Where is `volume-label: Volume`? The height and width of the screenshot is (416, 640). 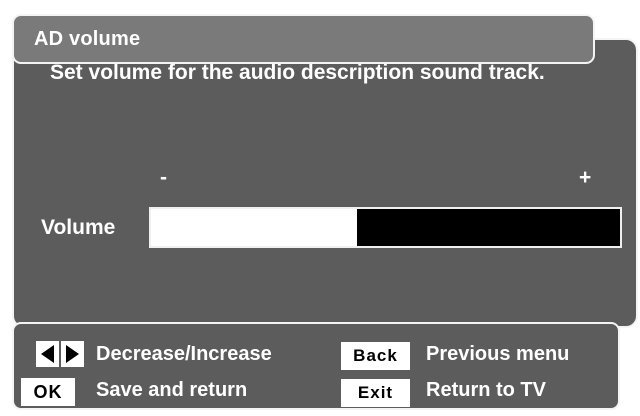
volume-label: Volume is located at coordinates (78, 227).